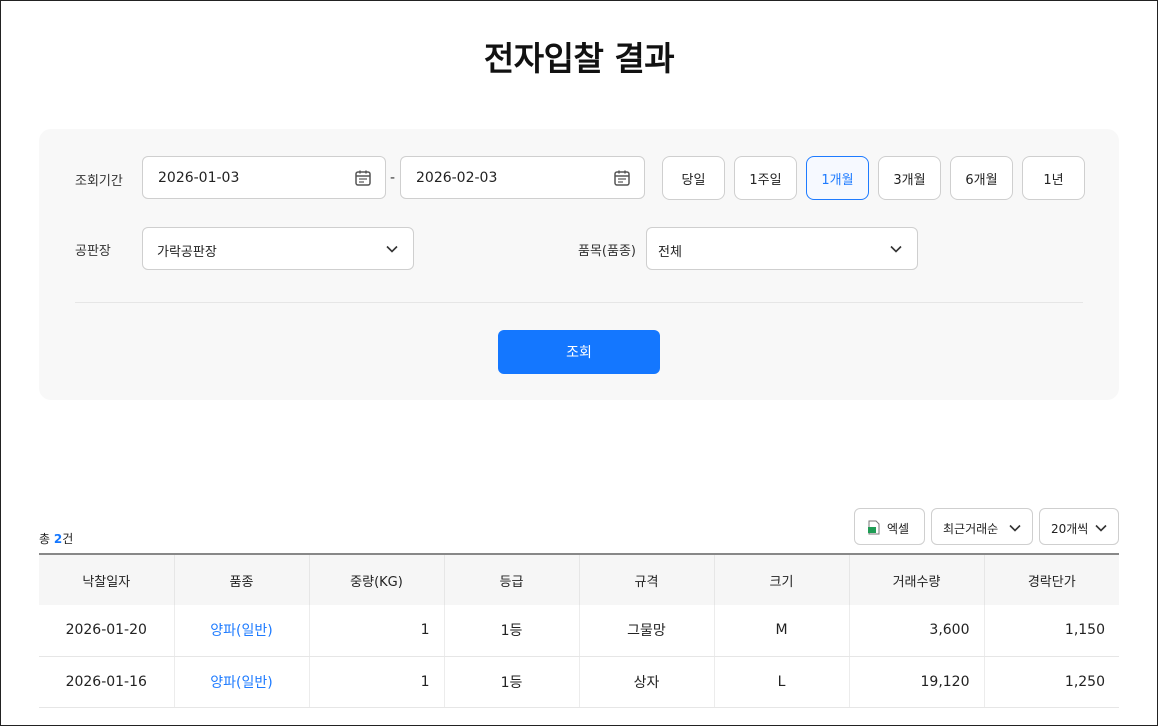 This screenshot has width=1158, height=726. I want to click on cell-size: L, so click(782, 682).